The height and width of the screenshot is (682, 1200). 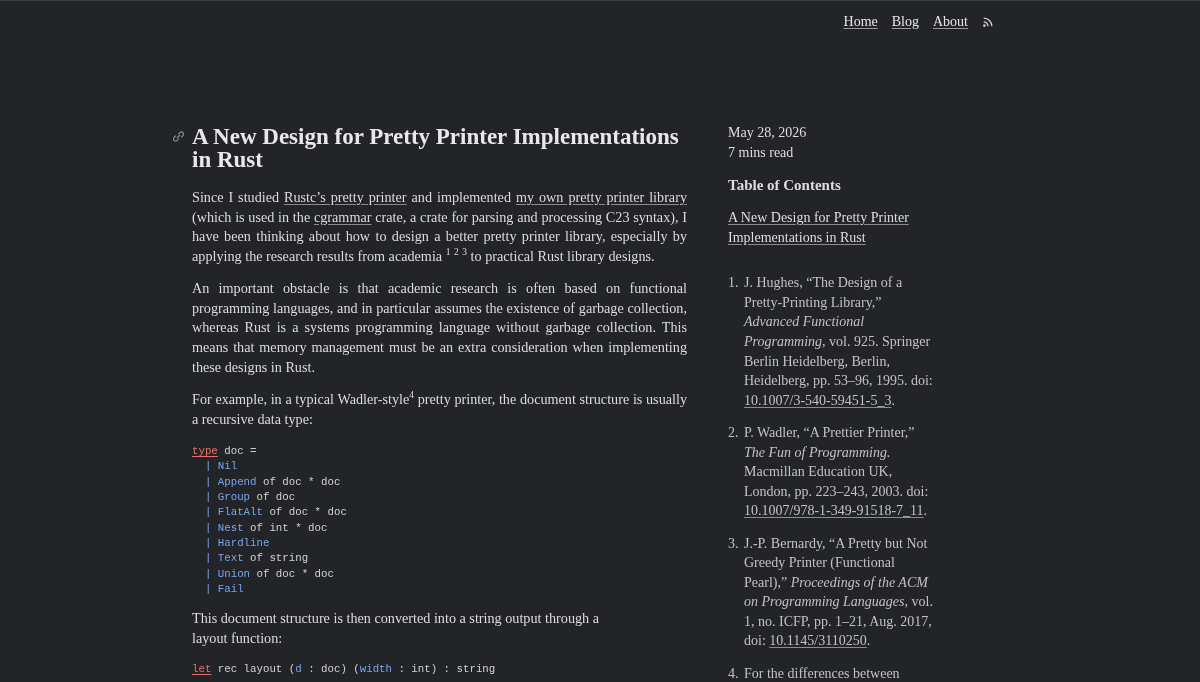 What do you see at coordinates (828, 228) in the screenshot?
I see `toc-link: A New Design for Pretty Printer Implementations in Rust` at bounding box center [828, 228].